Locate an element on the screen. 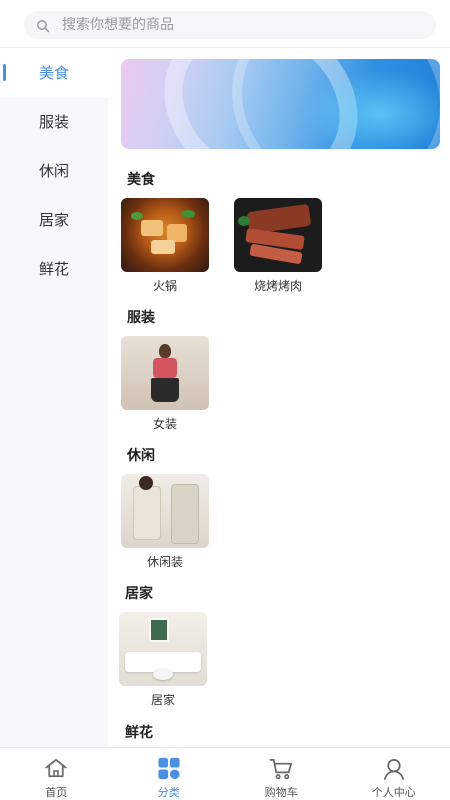  product-card-womens-wear: 女装 is located at coordinates (165, 384).